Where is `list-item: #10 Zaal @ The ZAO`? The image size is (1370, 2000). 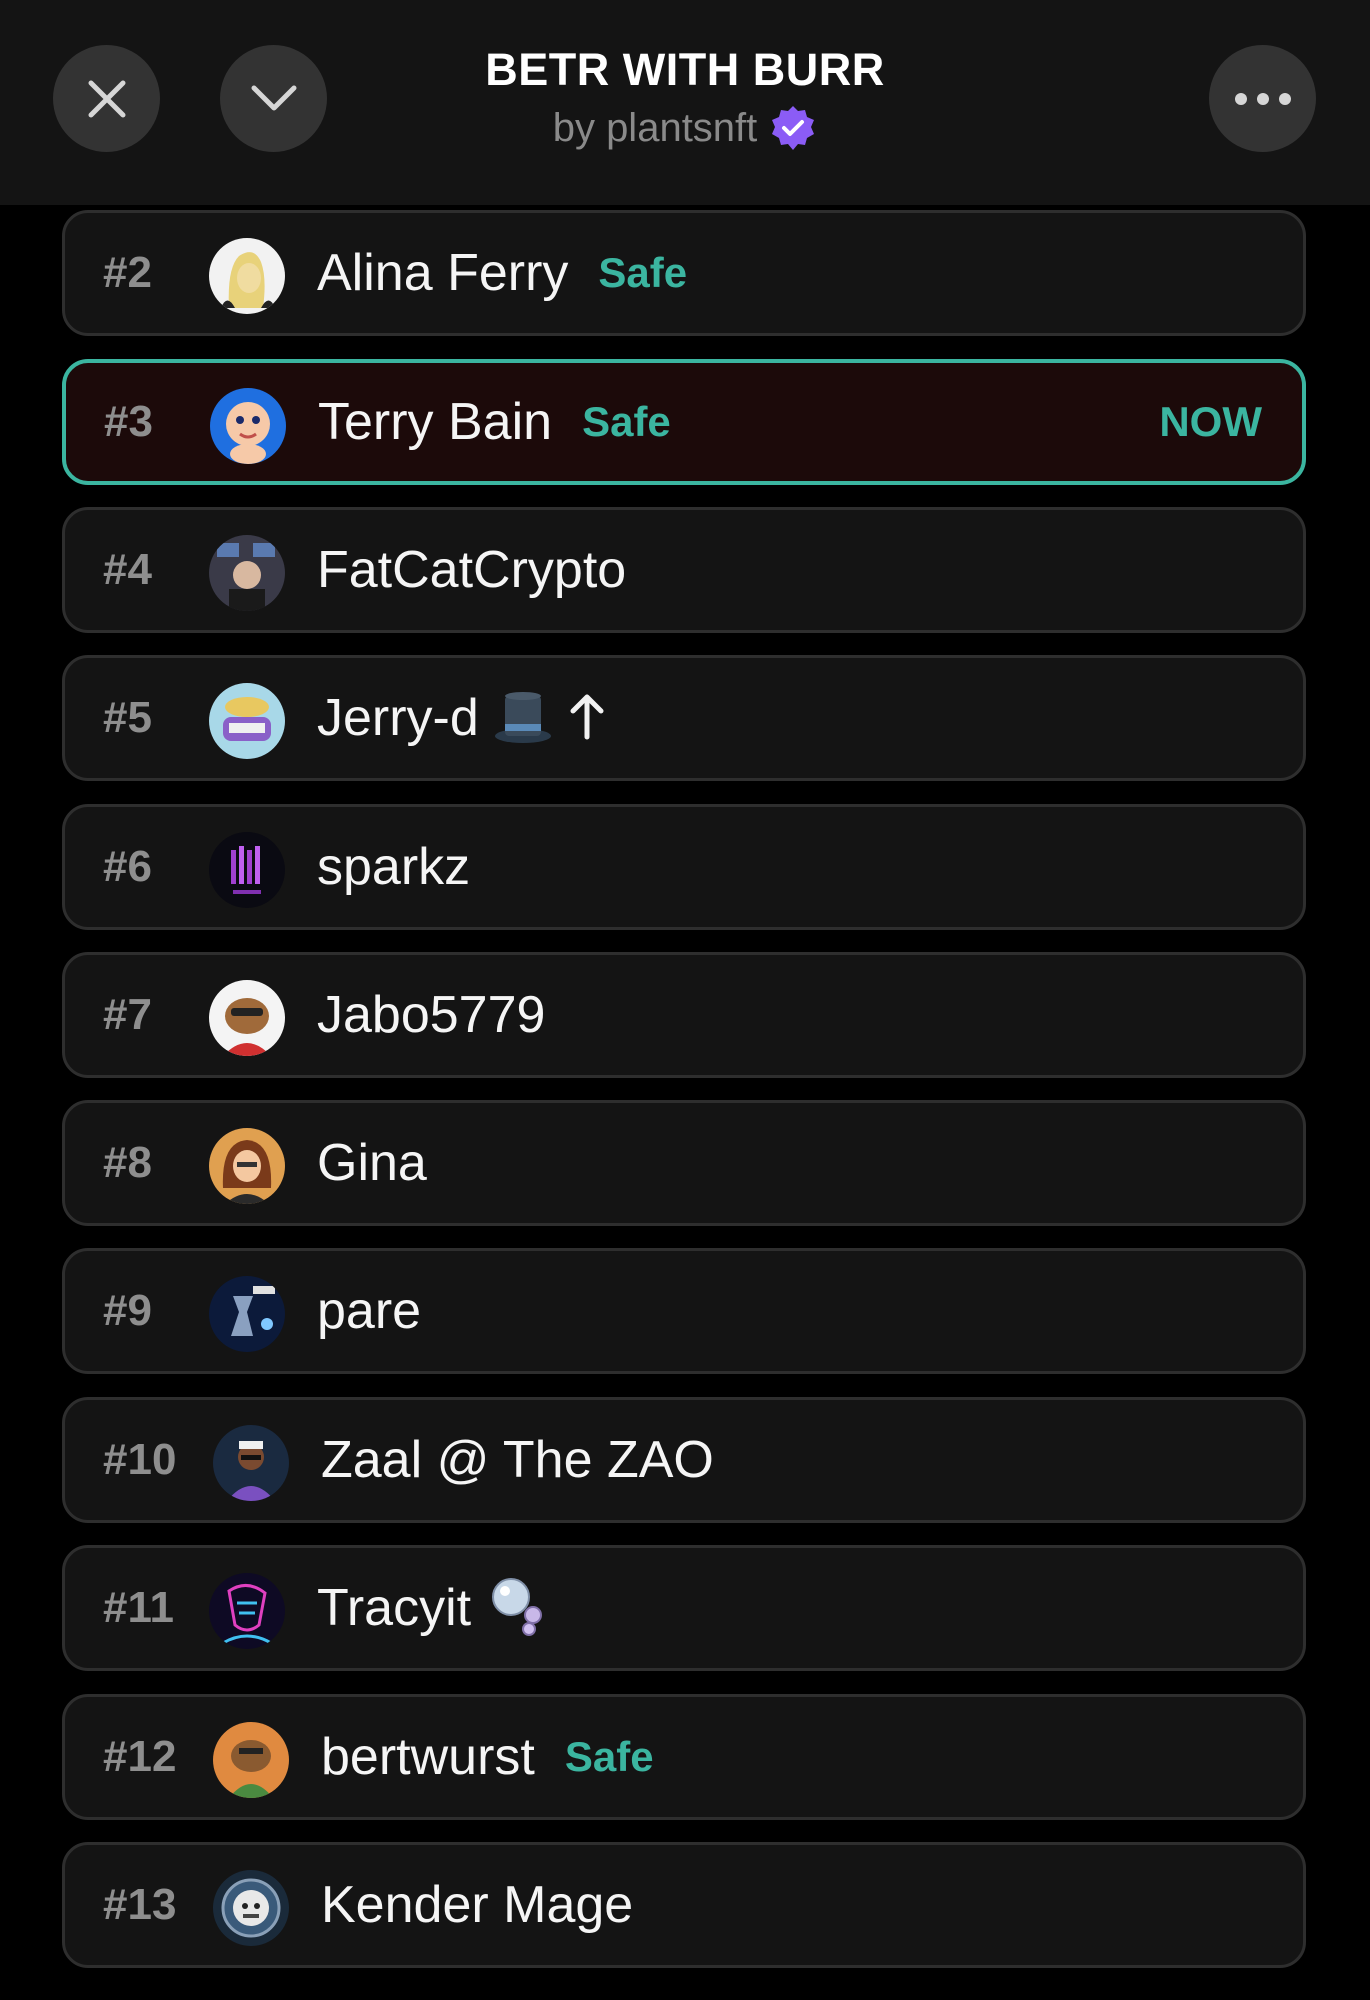 list-item: #10 Zaal @ The ZAO is located at coordinates (684, 1460).